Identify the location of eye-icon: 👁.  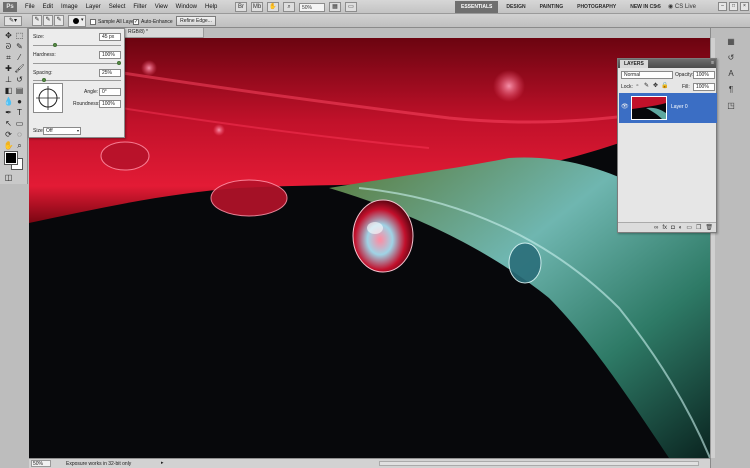
(625, 107).